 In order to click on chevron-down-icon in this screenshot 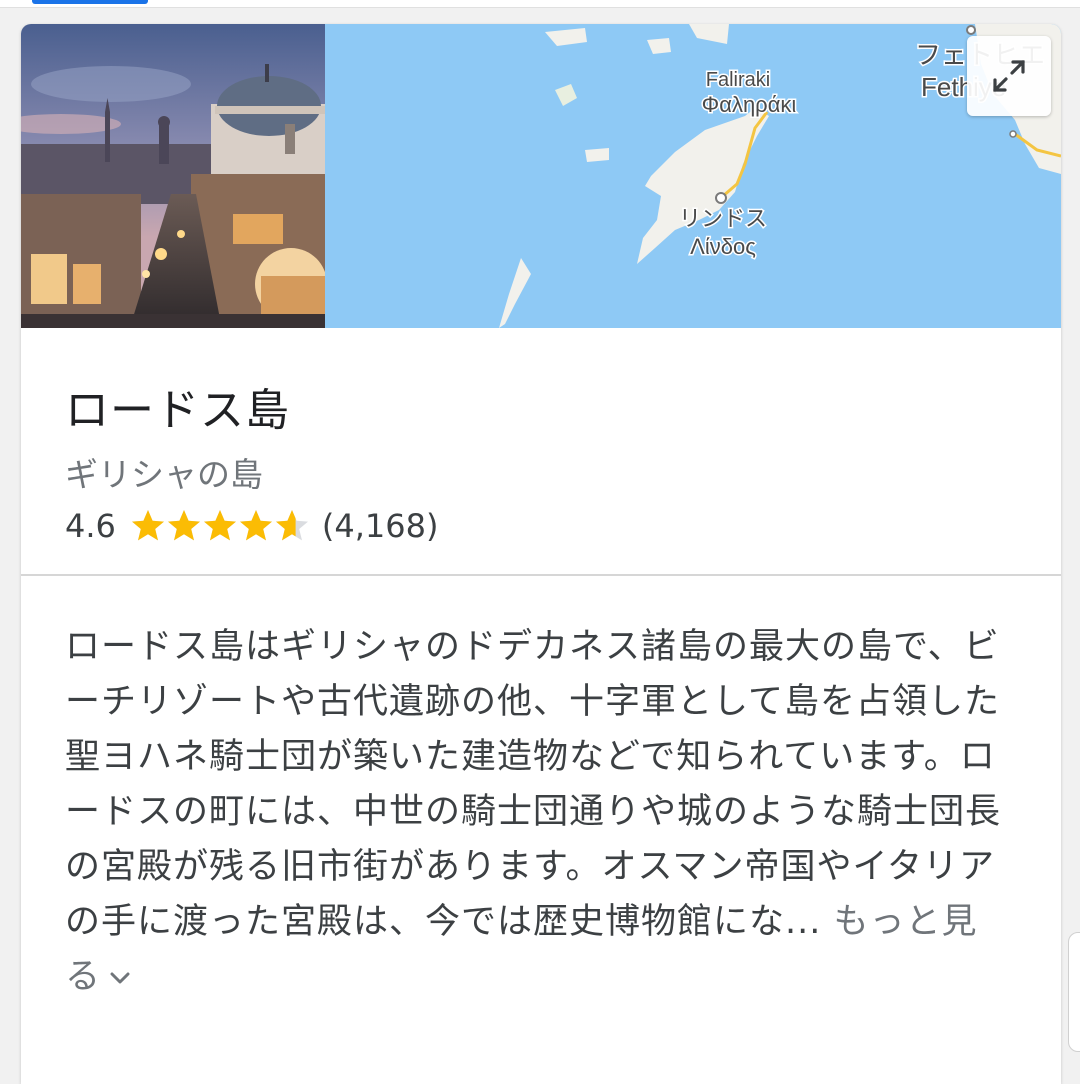, I will do `click(120, 978)`.